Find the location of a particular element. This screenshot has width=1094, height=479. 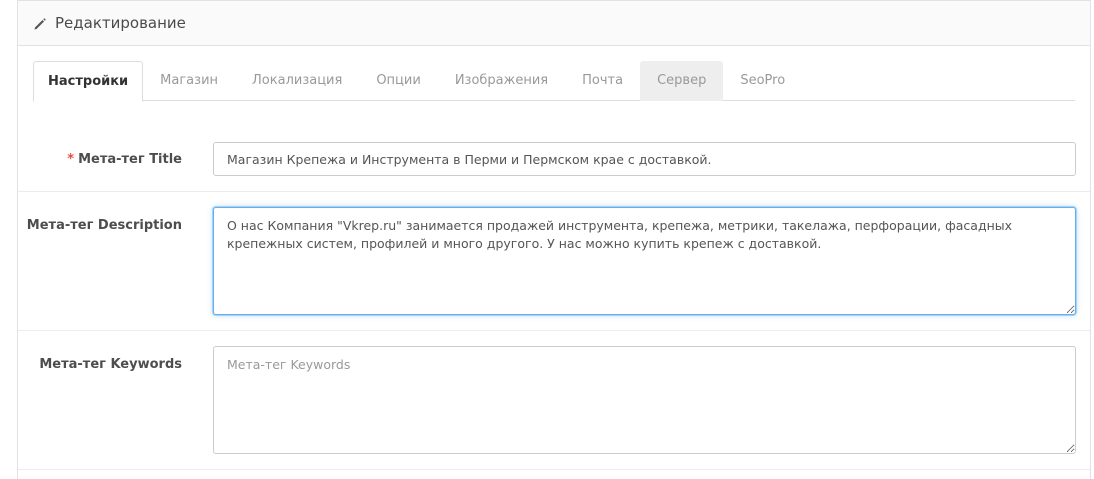

tab-images: Изображения is located at coordinates (501, 81).